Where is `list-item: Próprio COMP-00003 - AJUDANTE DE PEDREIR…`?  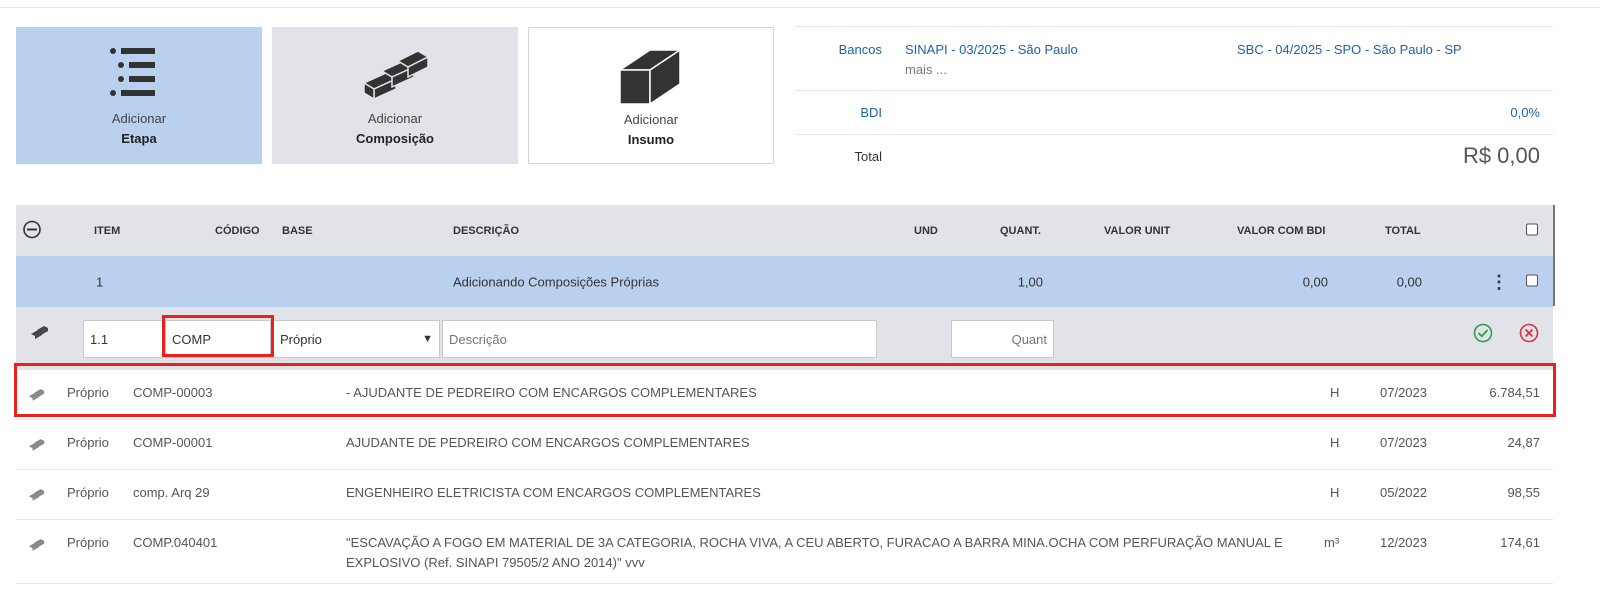 list-item: Próprio COMP-00003 - AJUDANTE DE PEDREIR… is located at coordinates (784, 395).